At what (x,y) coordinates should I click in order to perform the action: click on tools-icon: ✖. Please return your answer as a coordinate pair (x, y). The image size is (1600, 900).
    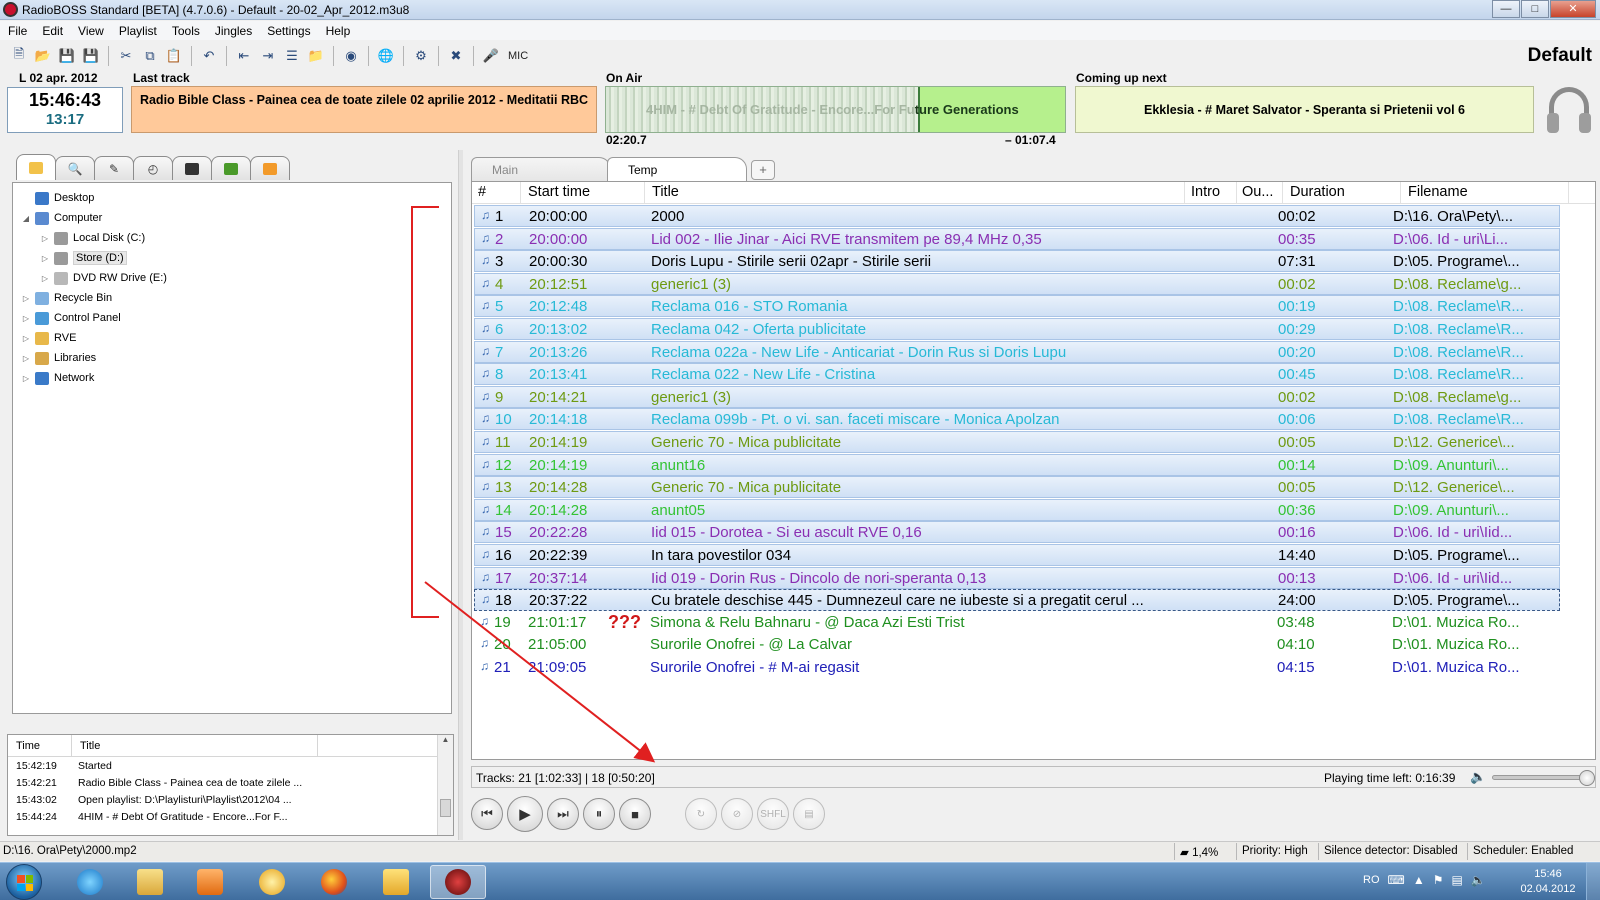
    Looking at the image, I should click on (456, 56).